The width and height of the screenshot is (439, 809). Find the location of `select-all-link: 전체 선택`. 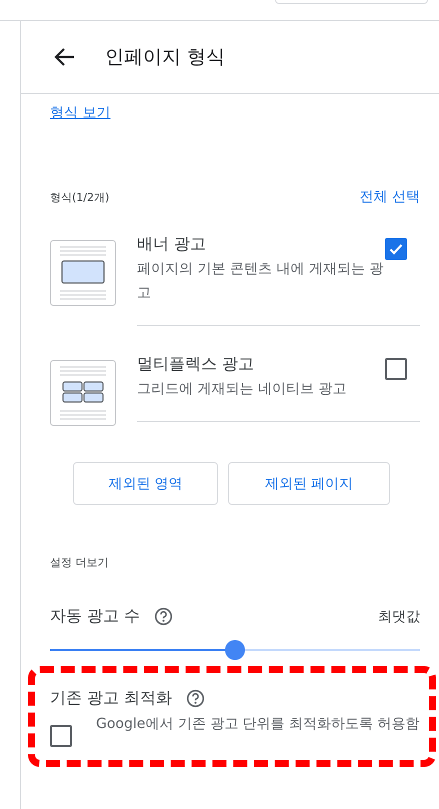

select-all-link: 전체 선택 is located at coordinates (390, 197).